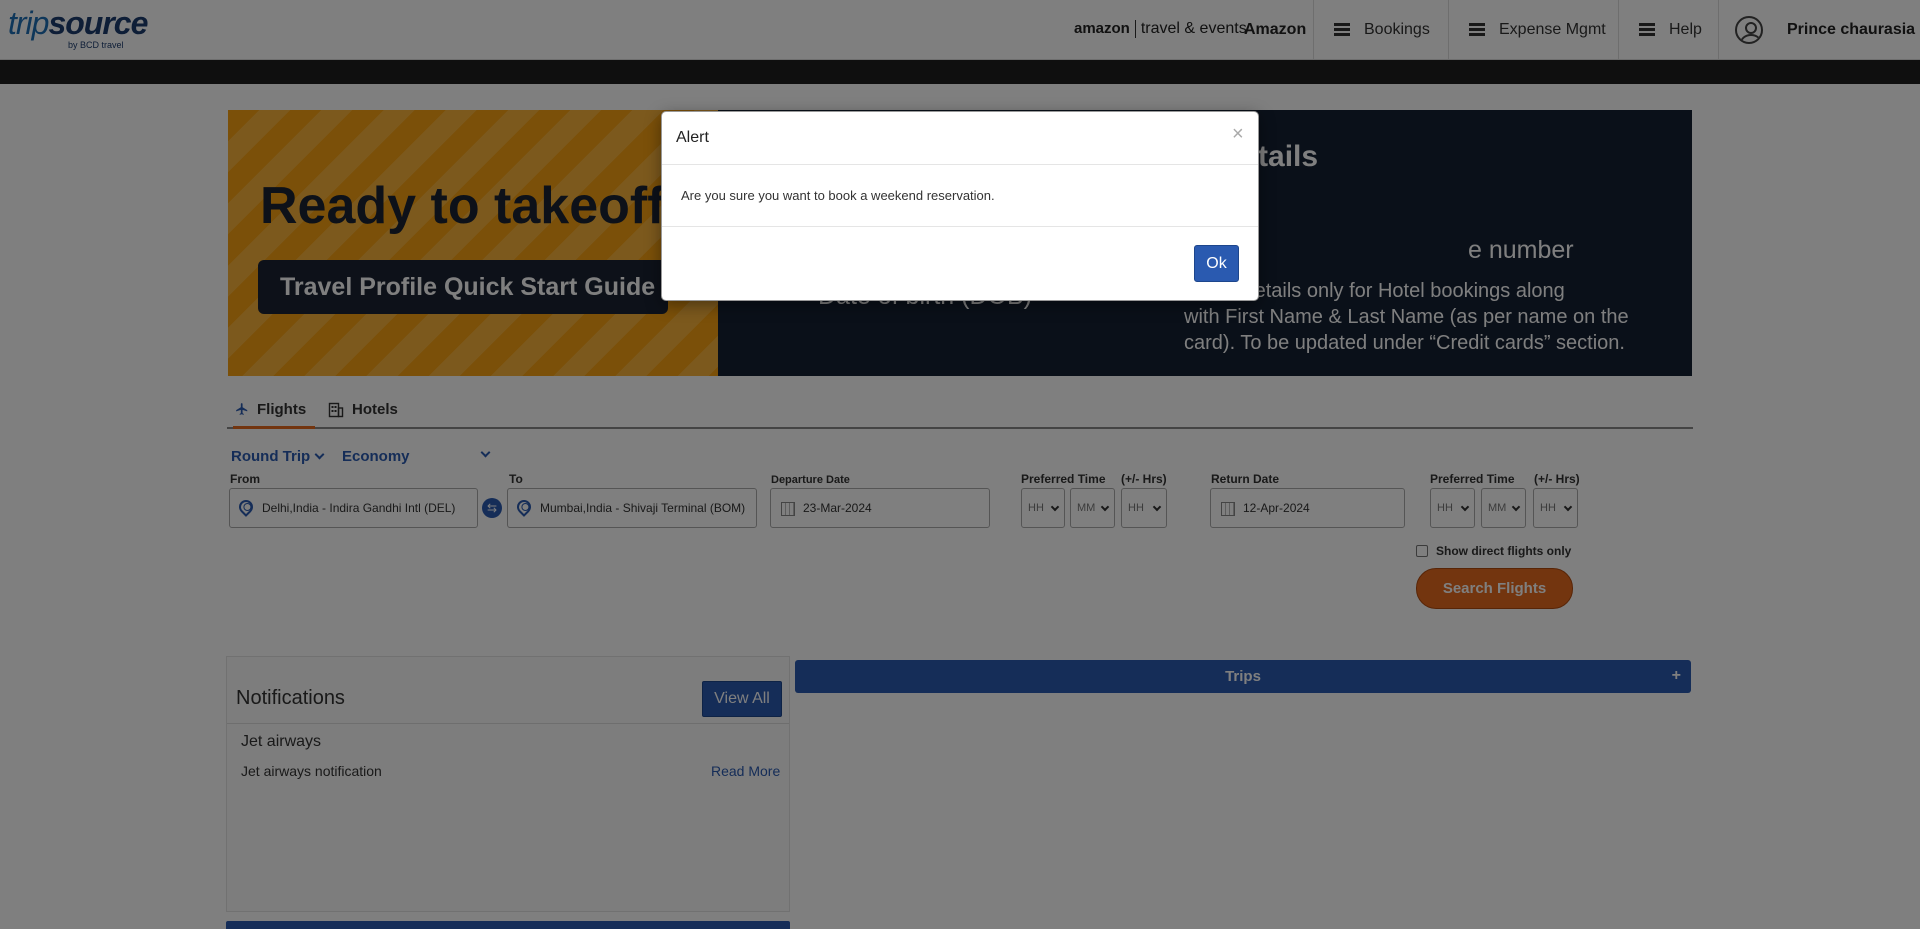 This screenshot has width=1920, height=929. I want to click on alert-title: Alert, so click(692, 137).